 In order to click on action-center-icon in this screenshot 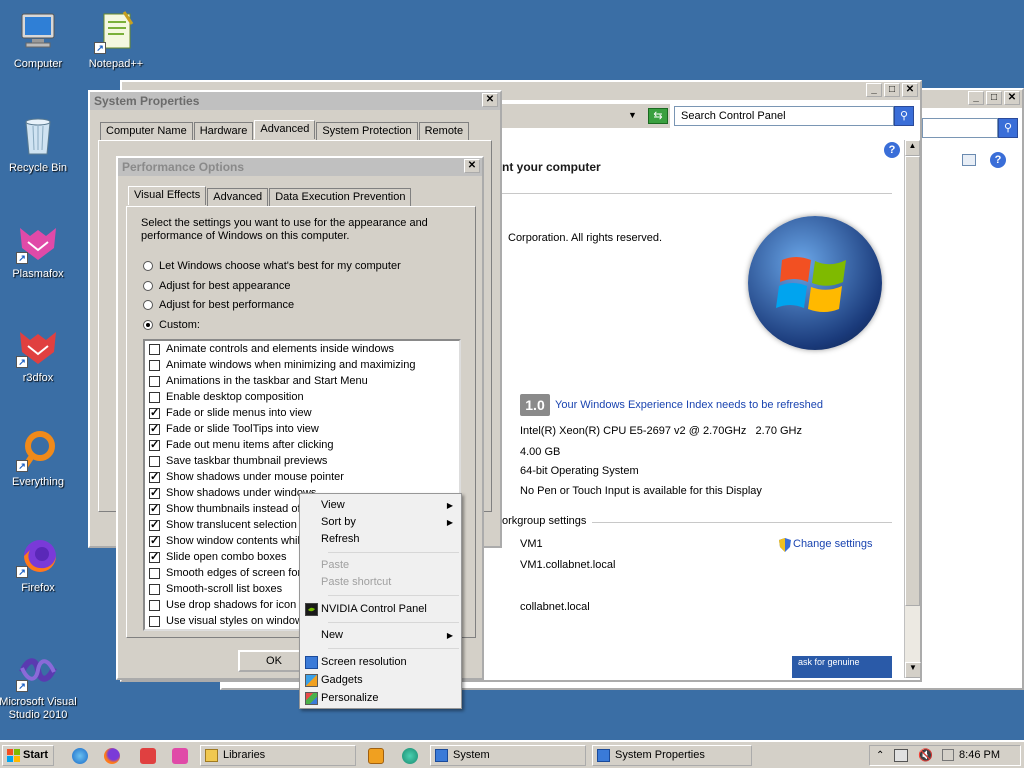, I will do `click(948, 755)`.